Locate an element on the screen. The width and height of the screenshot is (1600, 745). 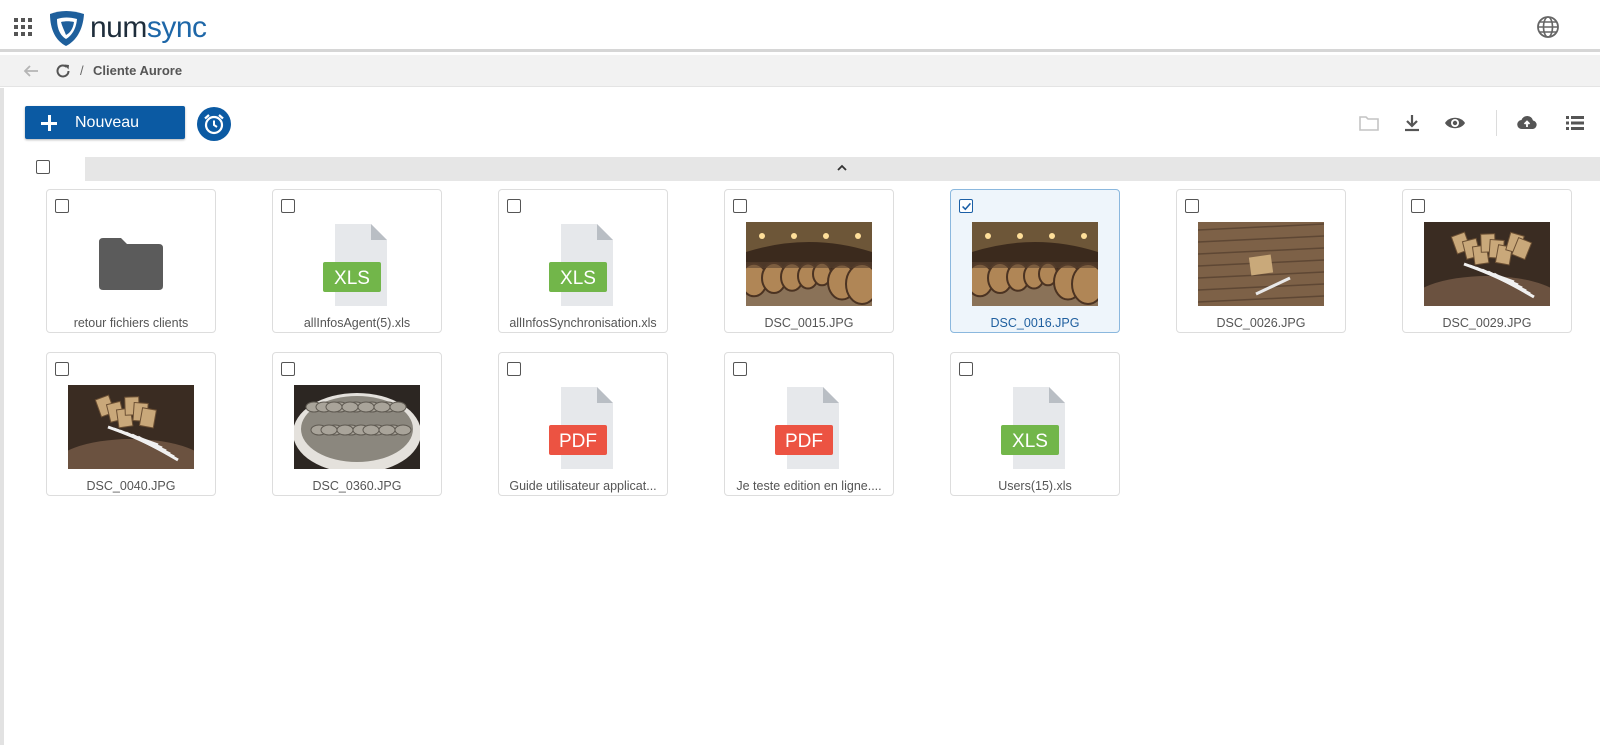
checkmark-icon is located at coordinates (966, 206).